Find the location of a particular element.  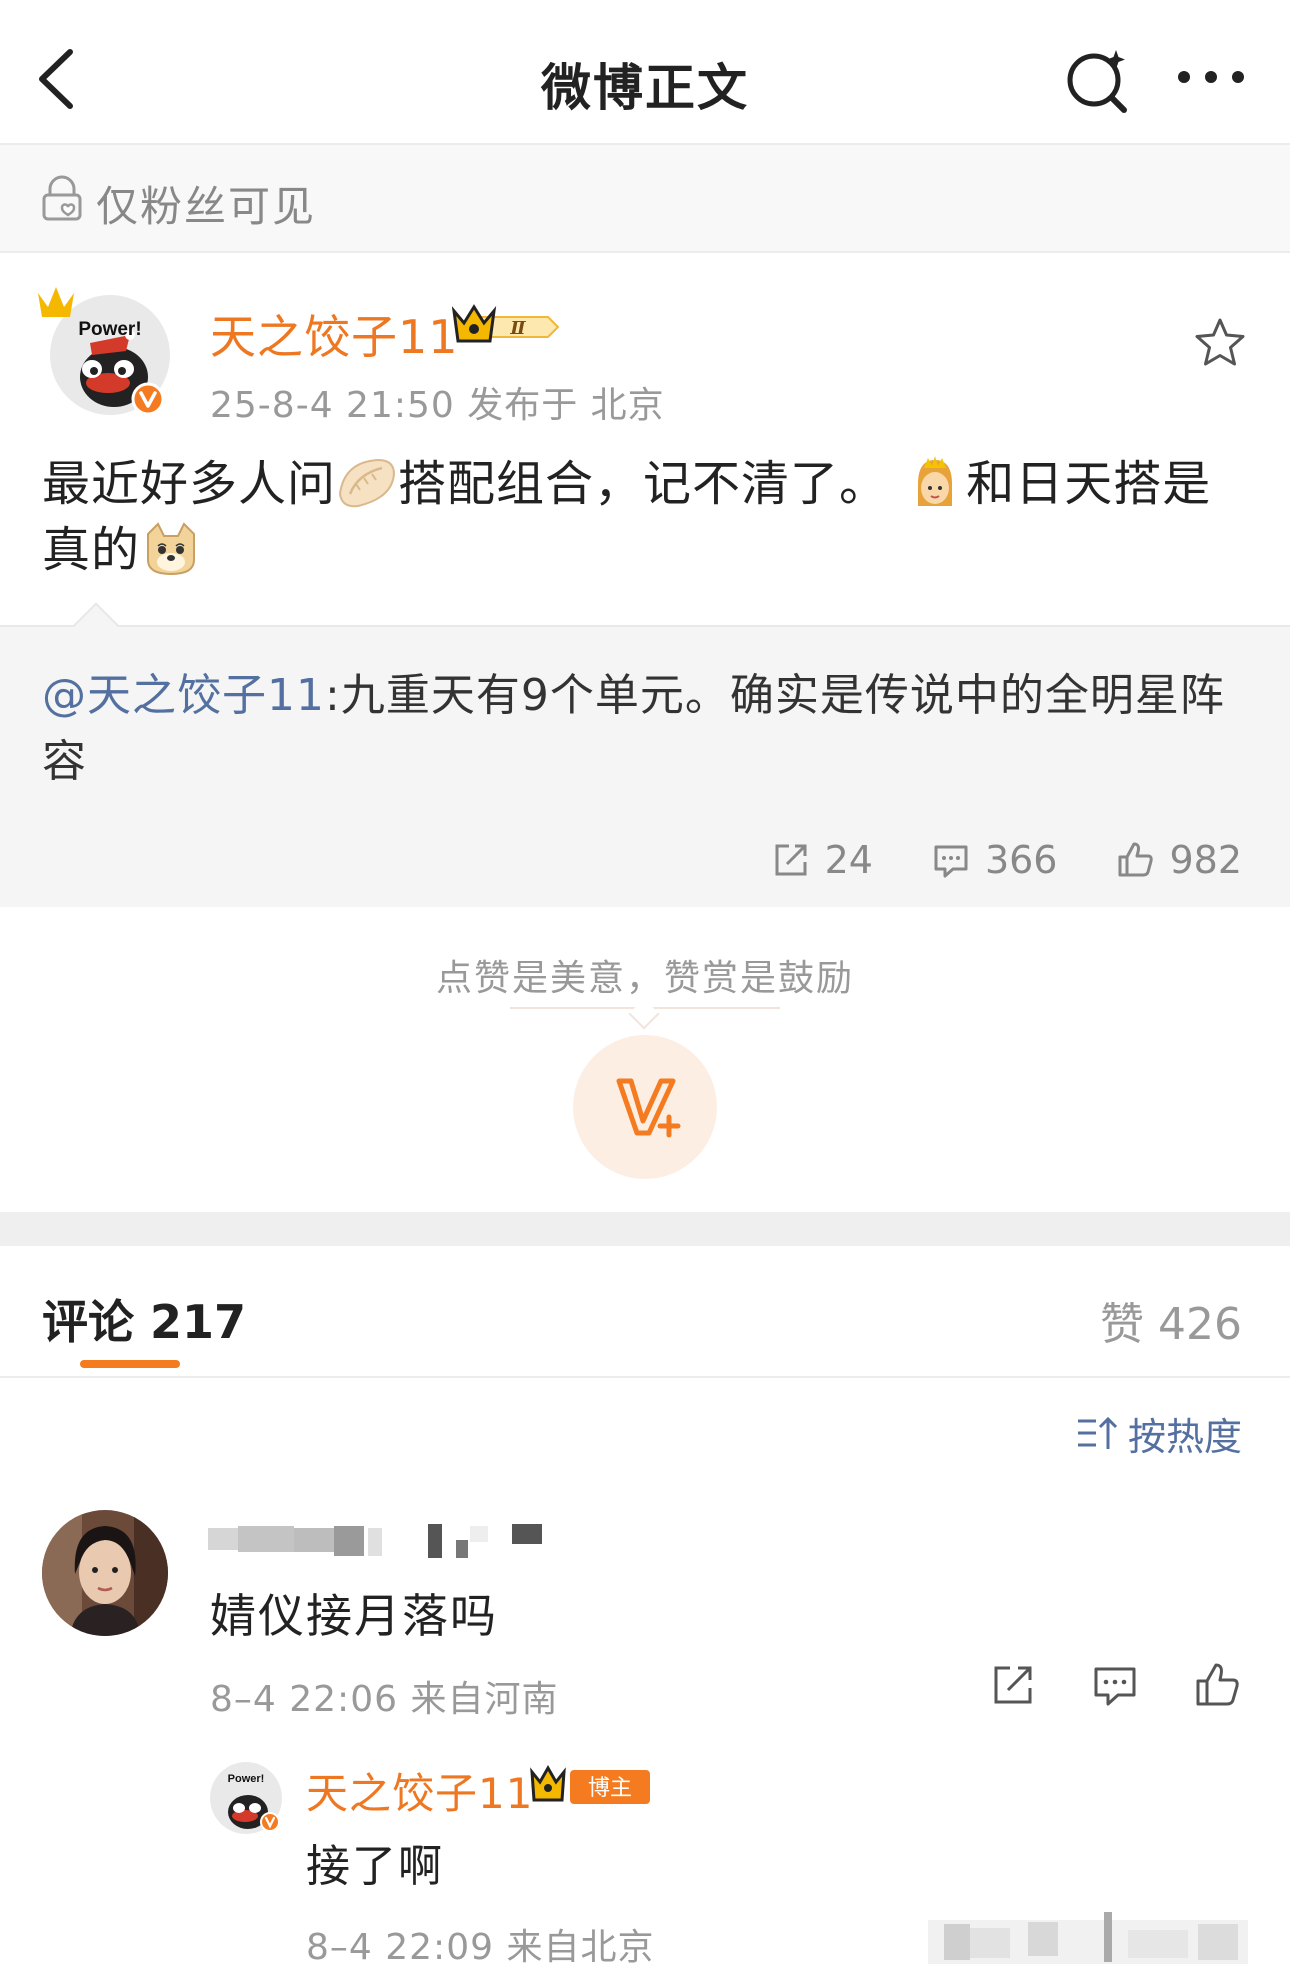

thumbs-up-icon is located at coordinates (1136, 859).